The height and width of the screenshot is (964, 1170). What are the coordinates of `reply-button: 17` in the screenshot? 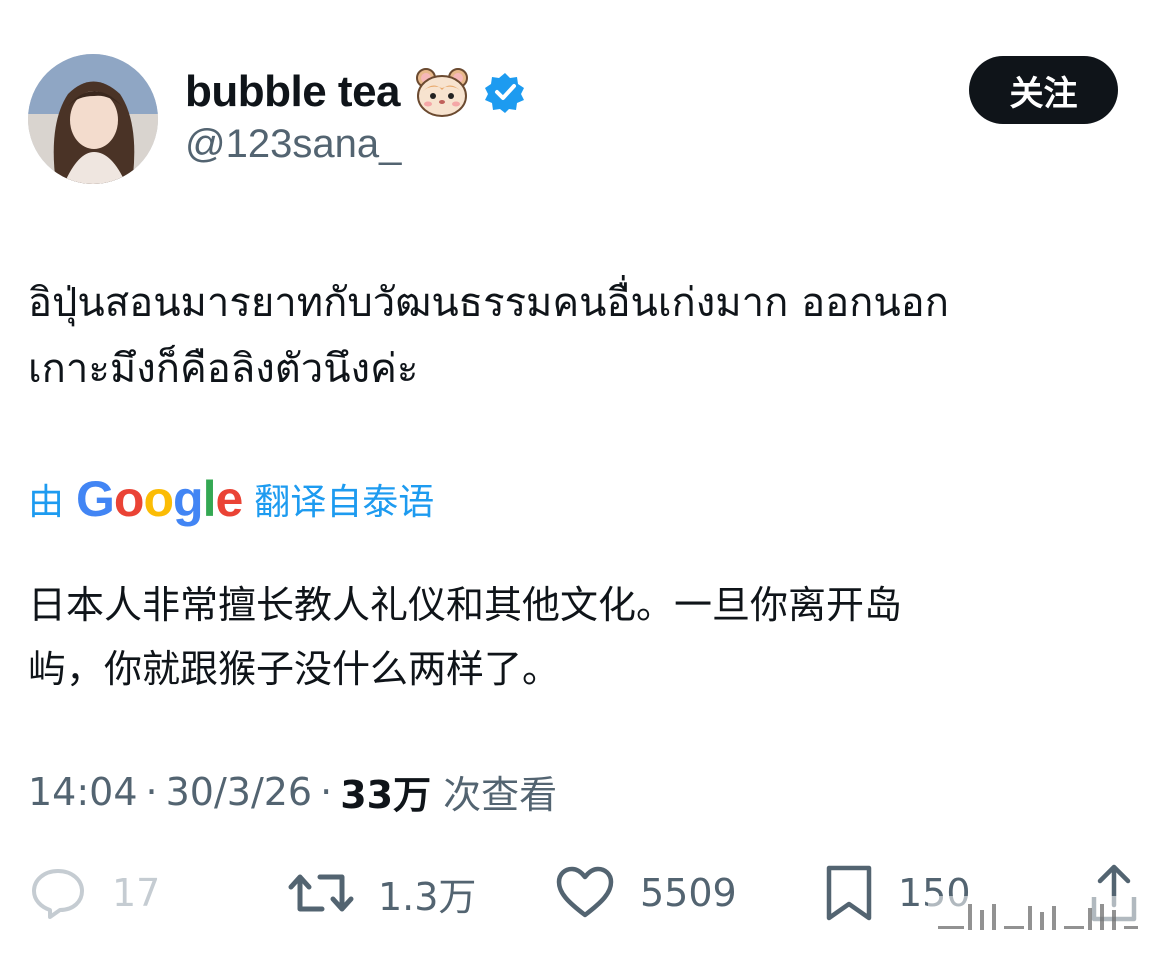 It's located at (94, 893).